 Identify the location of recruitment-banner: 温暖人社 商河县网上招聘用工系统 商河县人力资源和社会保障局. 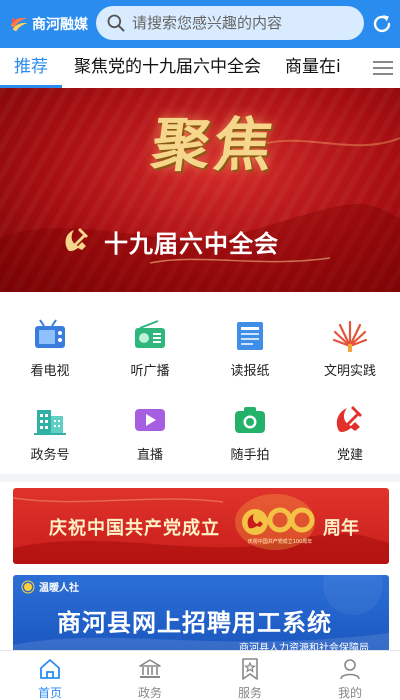
(201, 615).